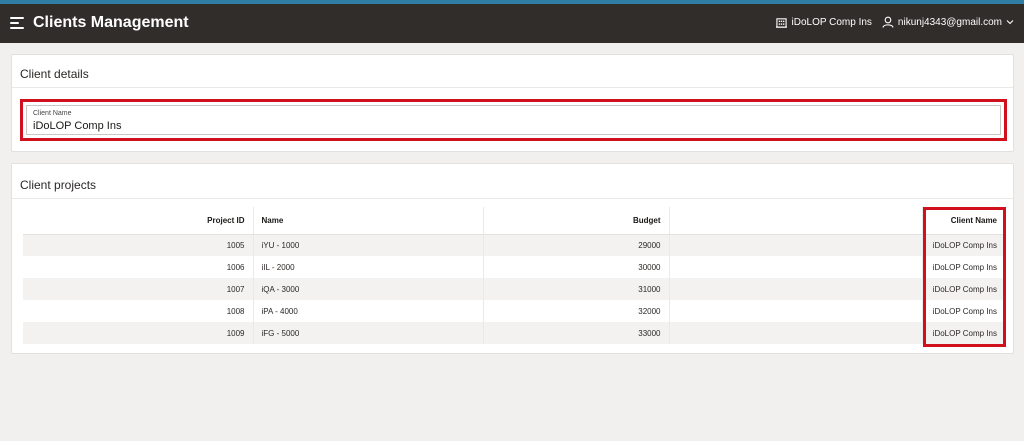 Image resolution: width=1024 pixels, height=441 pixels. What do you see at coordinates (781, 22) in the screenshot?
I see `building-icon` at bounding box center [781, 22].